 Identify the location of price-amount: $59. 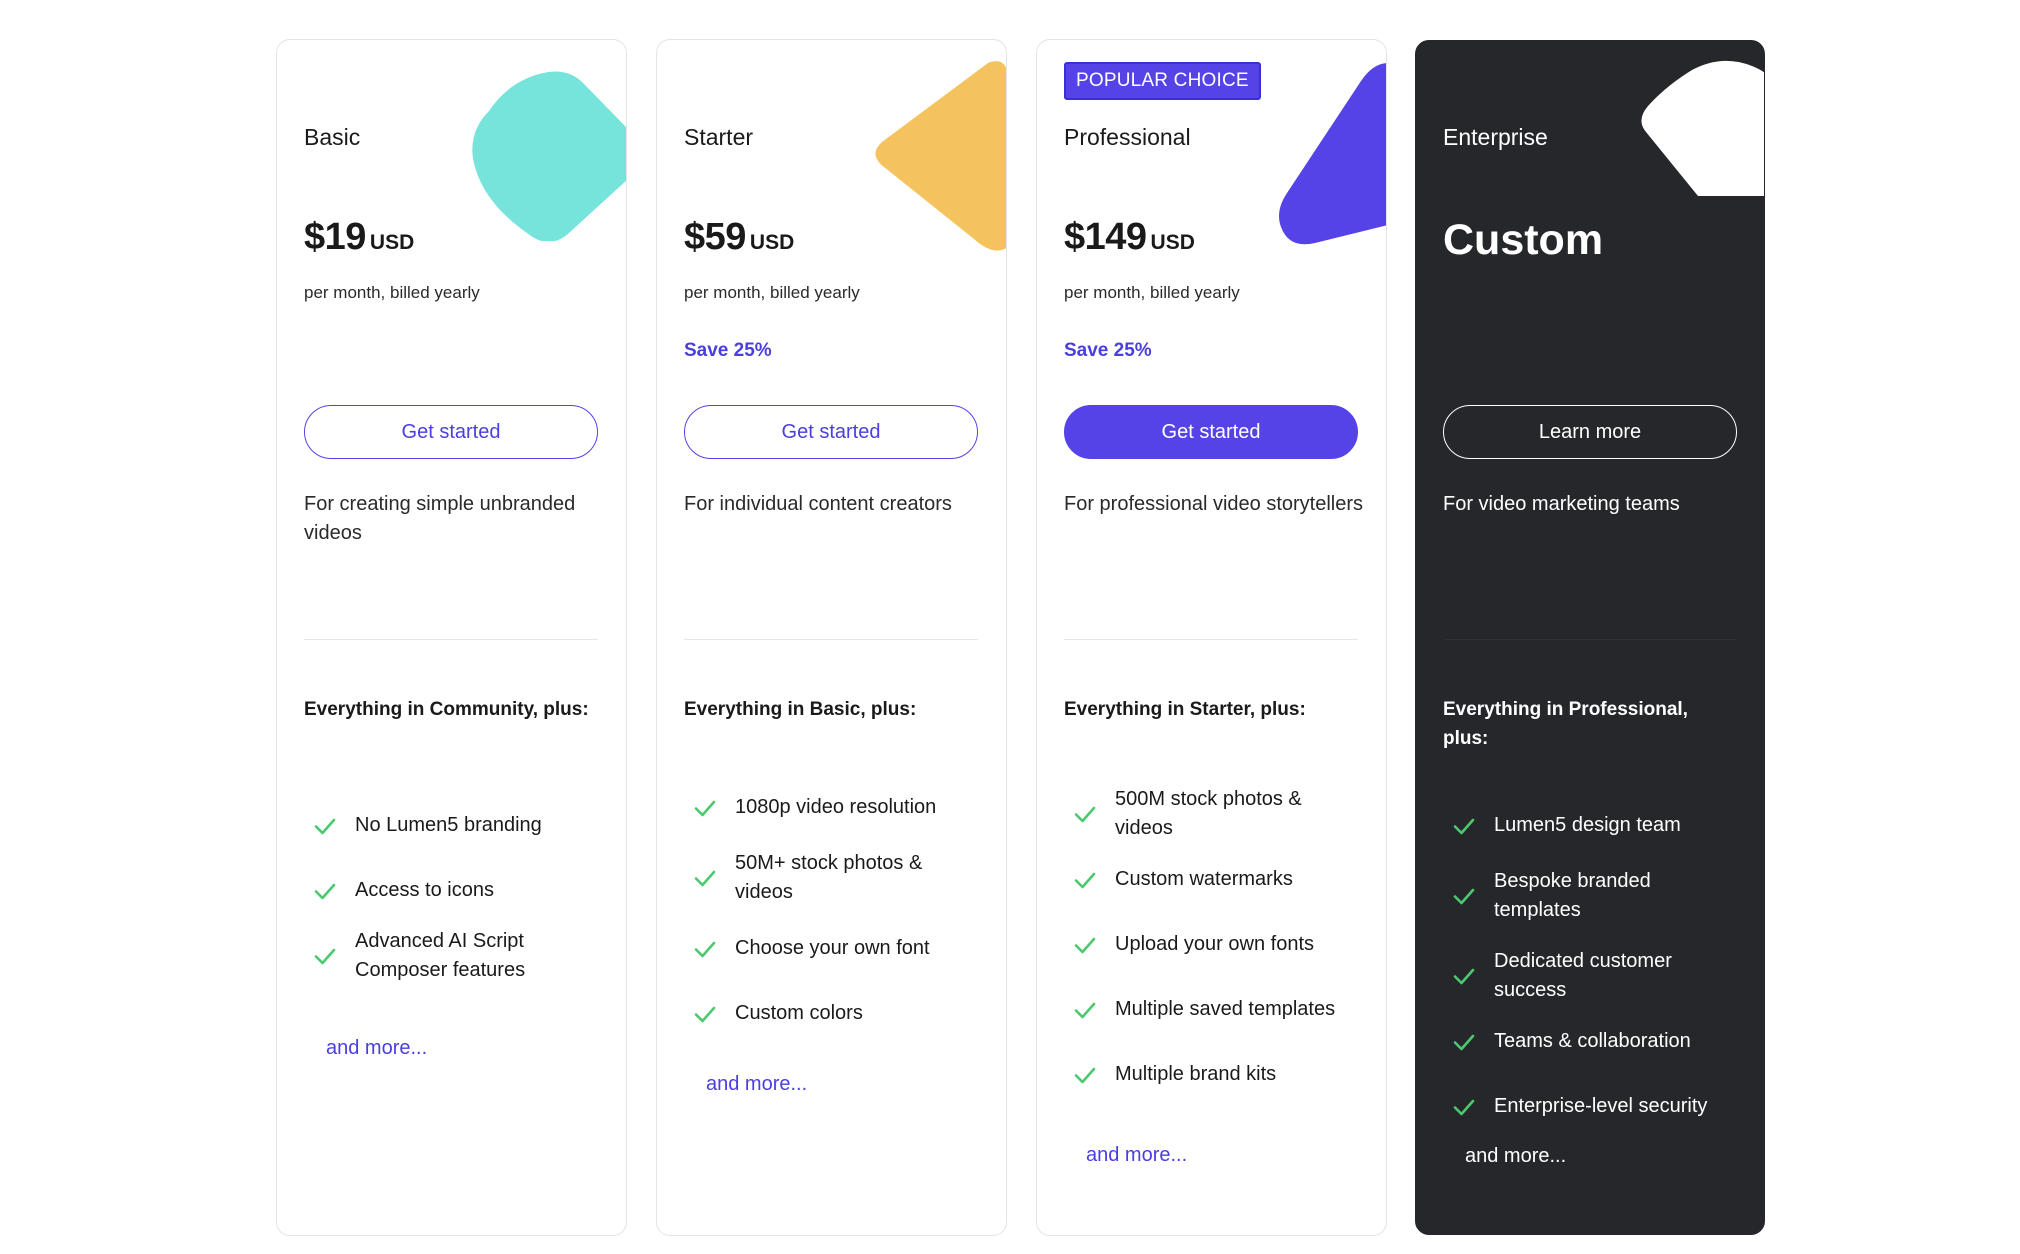
(715, 237).